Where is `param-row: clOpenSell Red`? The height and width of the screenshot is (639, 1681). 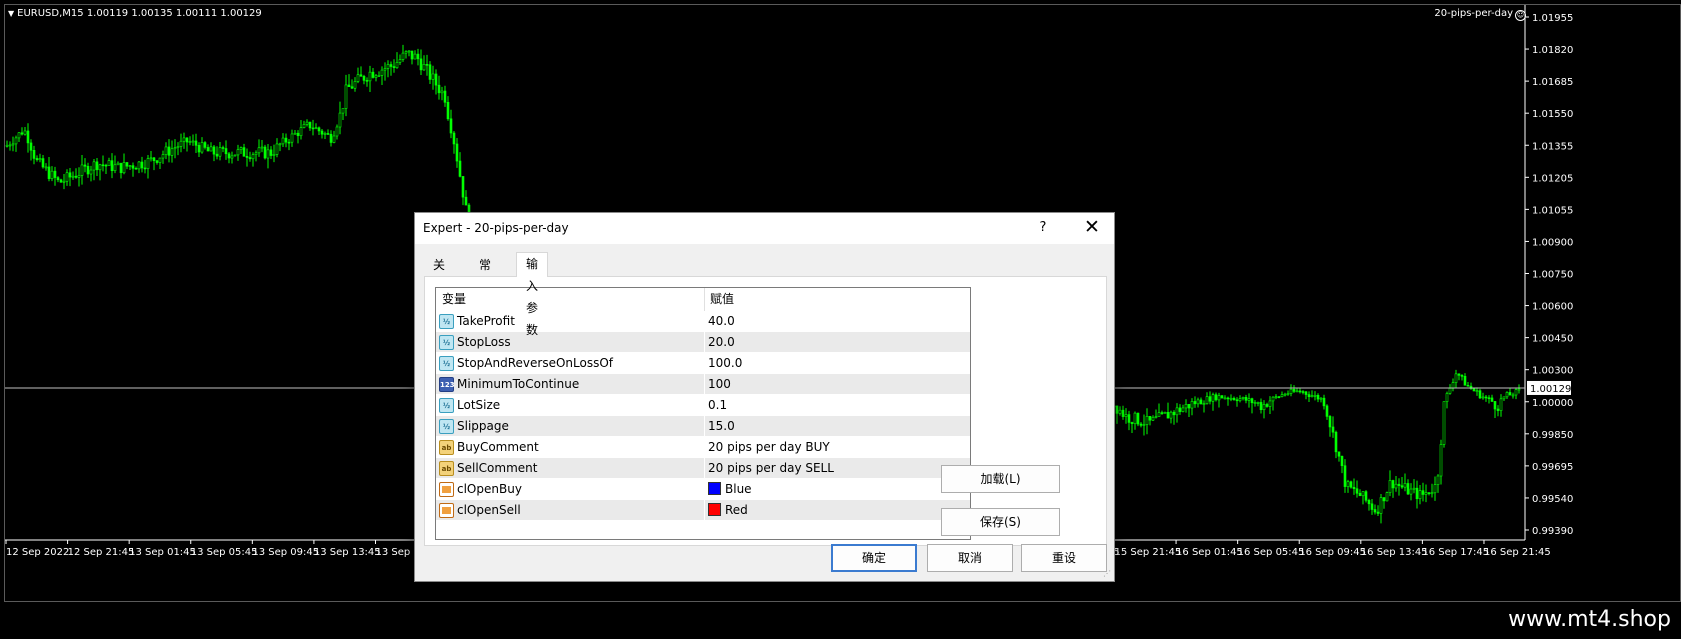 param-row: clOpenSell Red is located at coordinates (703, 510).